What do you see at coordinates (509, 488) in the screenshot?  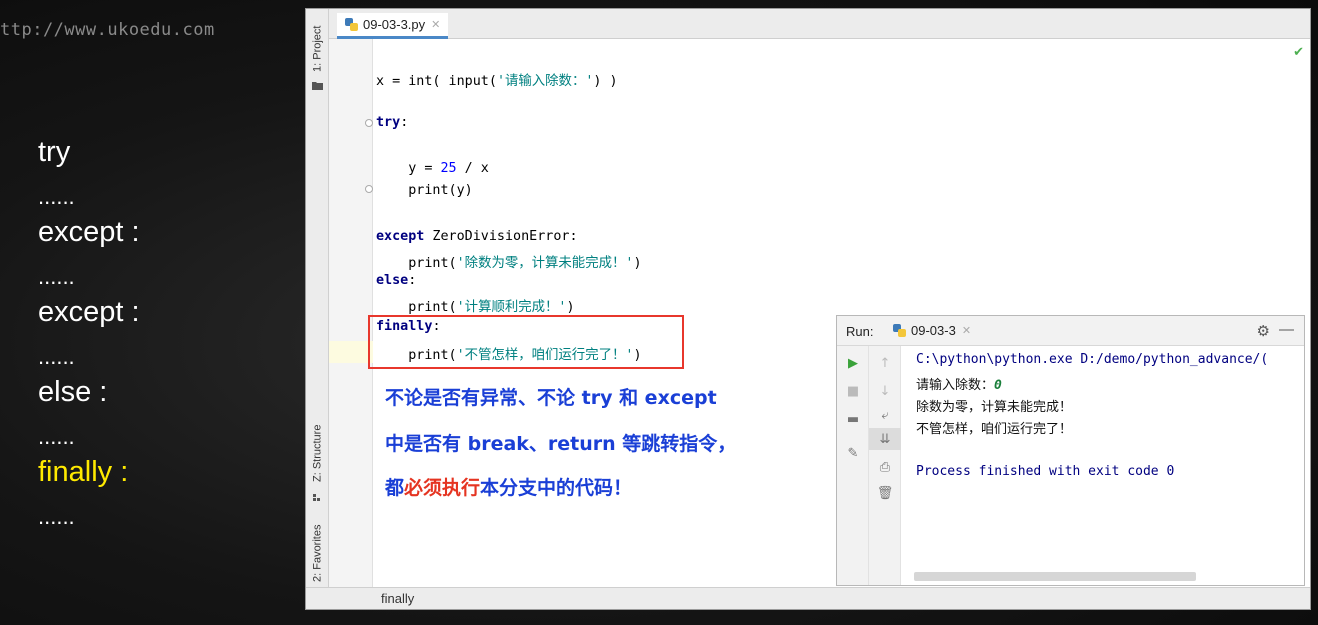 I see `annotation-line-3: 都必须执行本分支中的代码！` at bounding box center [509, 488].